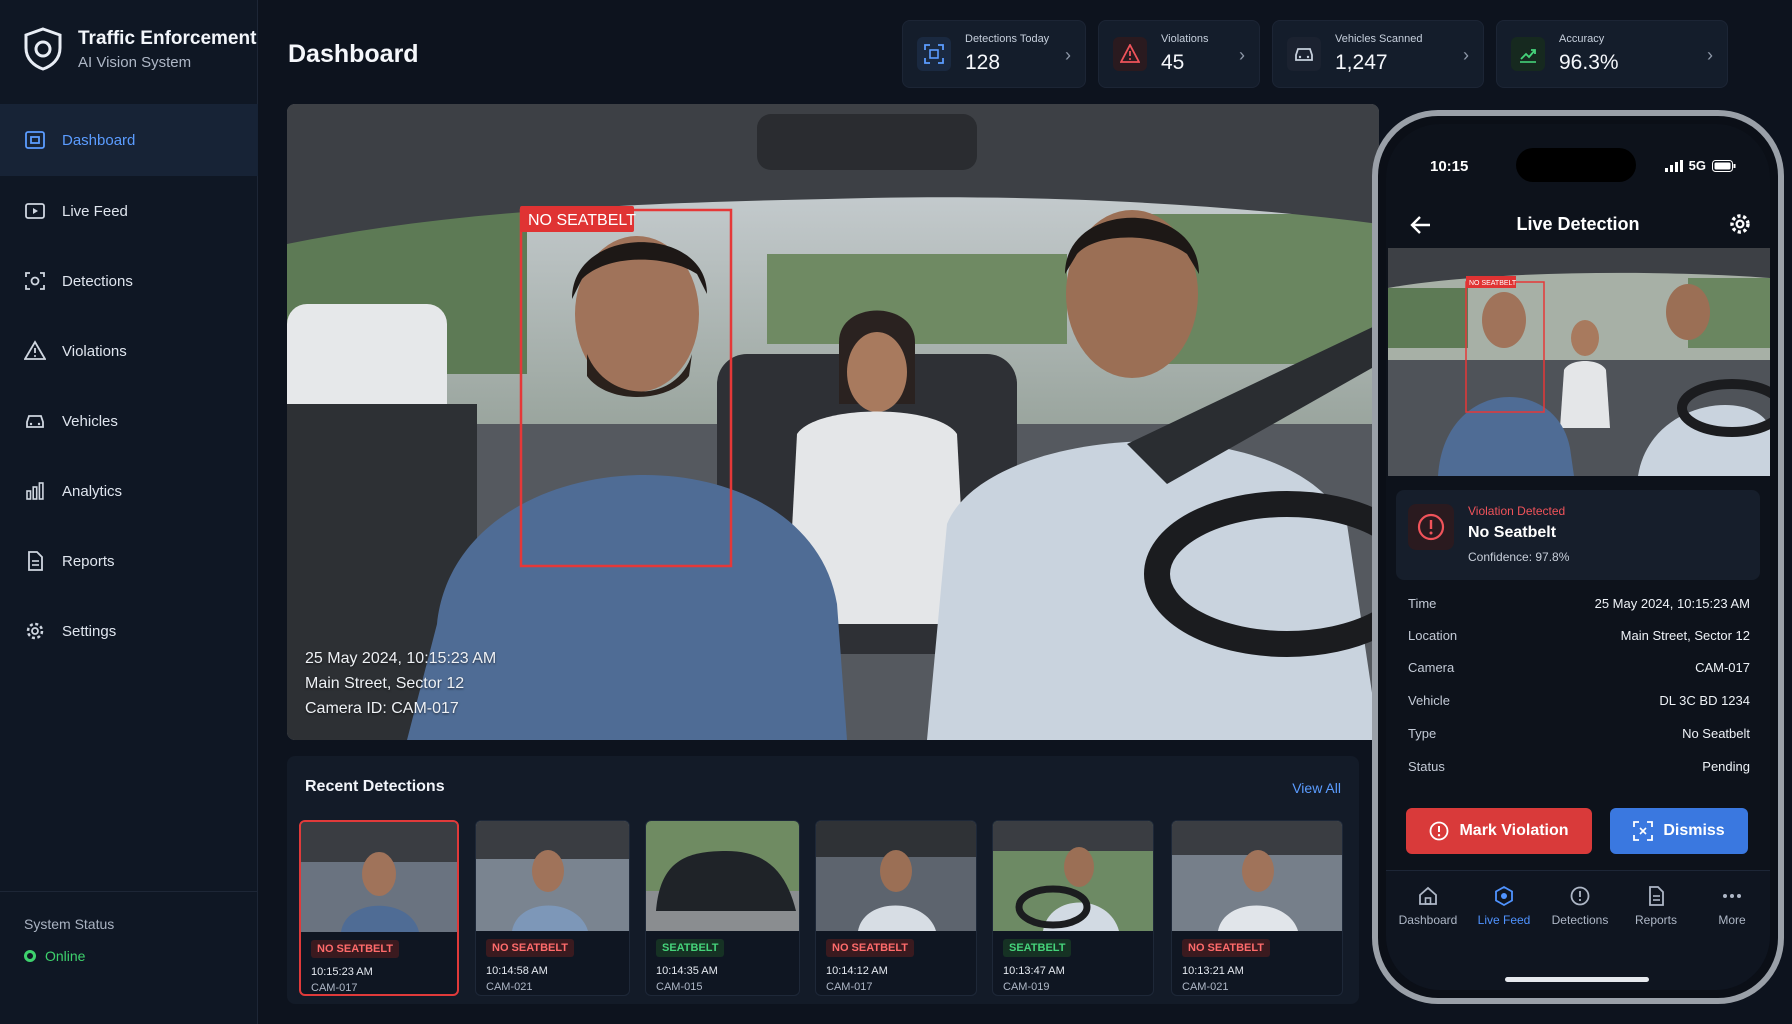  Describe the element at coordinates (1316, 788) in the screenshot. I see `view-all-link: View All` at that location.